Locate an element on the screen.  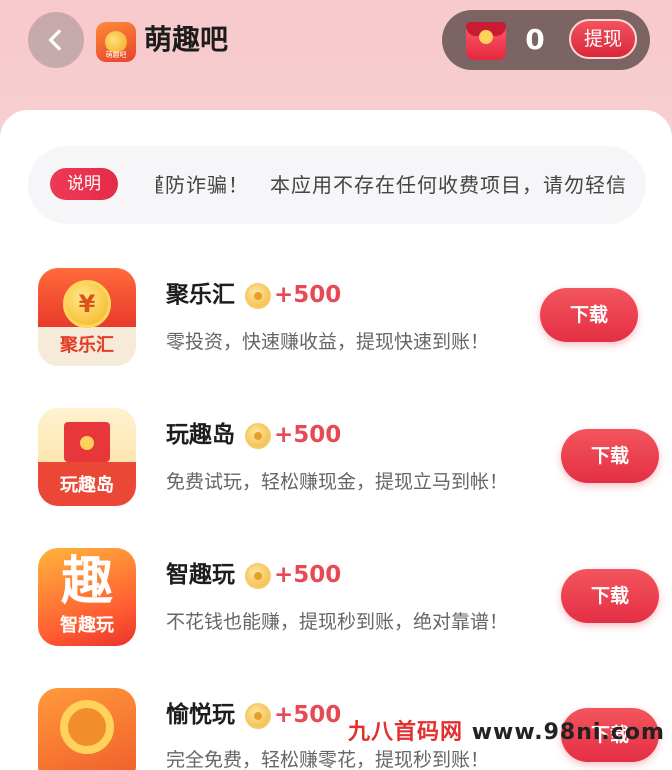
app-name: 智趣玩 is located at coordinates (200, 575).